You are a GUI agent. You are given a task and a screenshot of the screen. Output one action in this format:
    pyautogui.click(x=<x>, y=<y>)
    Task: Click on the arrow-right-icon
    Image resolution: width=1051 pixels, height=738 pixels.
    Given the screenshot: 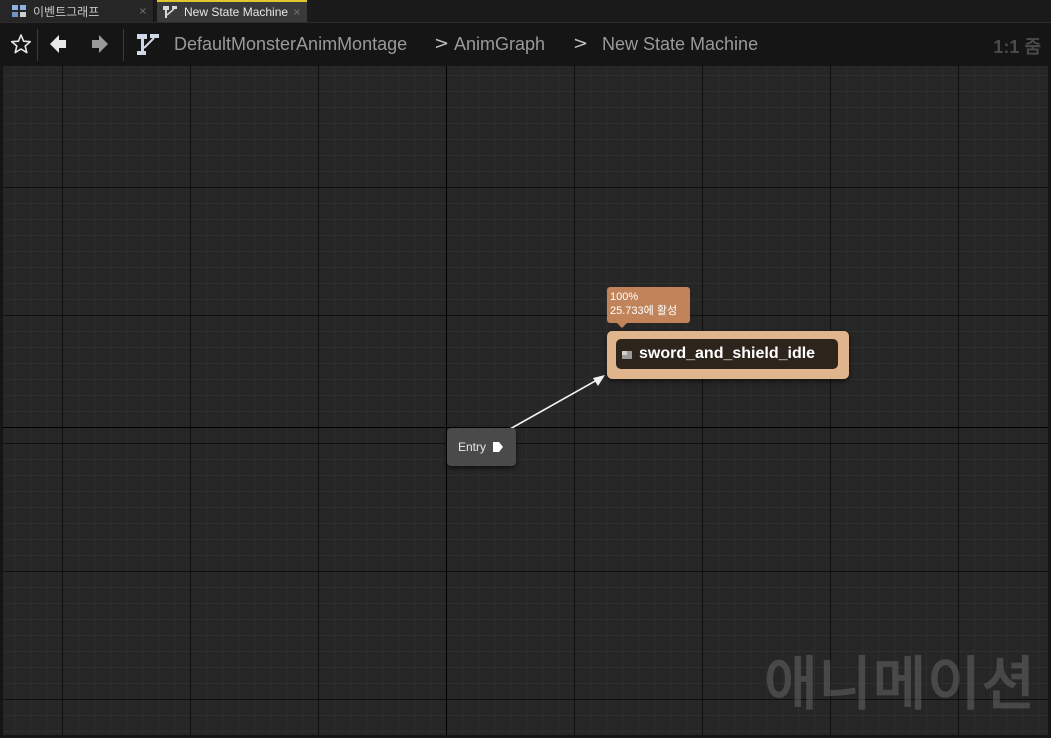 What is the action you would take?
    pyautogui.click(x=100, y=44)
    